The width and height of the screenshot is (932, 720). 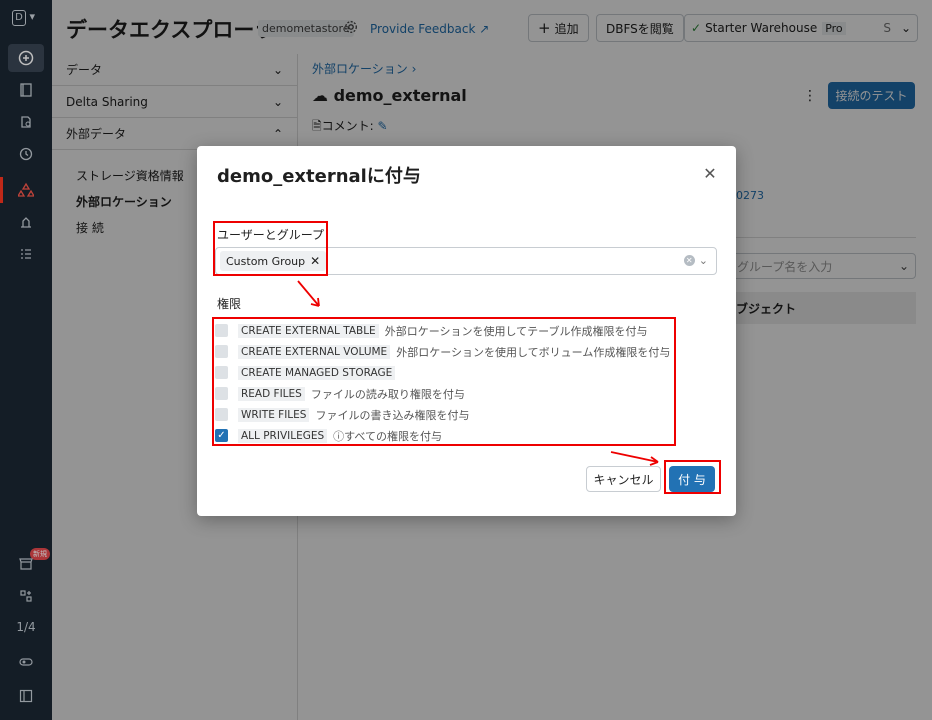 I want to click on grant-button: 付 与, so click(x=692, y=479).